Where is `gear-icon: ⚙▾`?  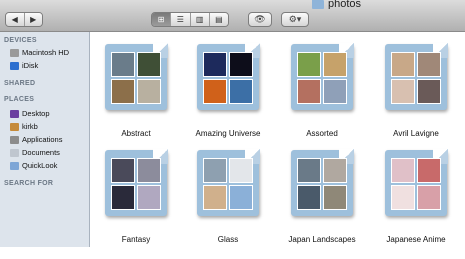
gear-icon: ⚙▾ is located at coordinates (295, 19).